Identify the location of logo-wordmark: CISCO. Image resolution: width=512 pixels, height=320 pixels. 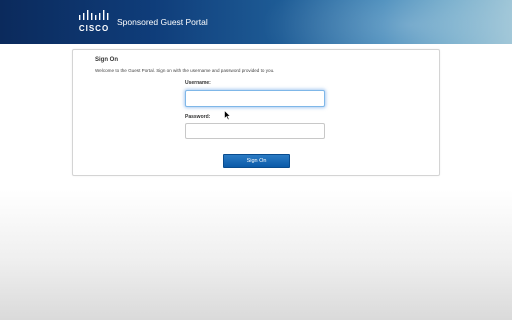
(94, 28).